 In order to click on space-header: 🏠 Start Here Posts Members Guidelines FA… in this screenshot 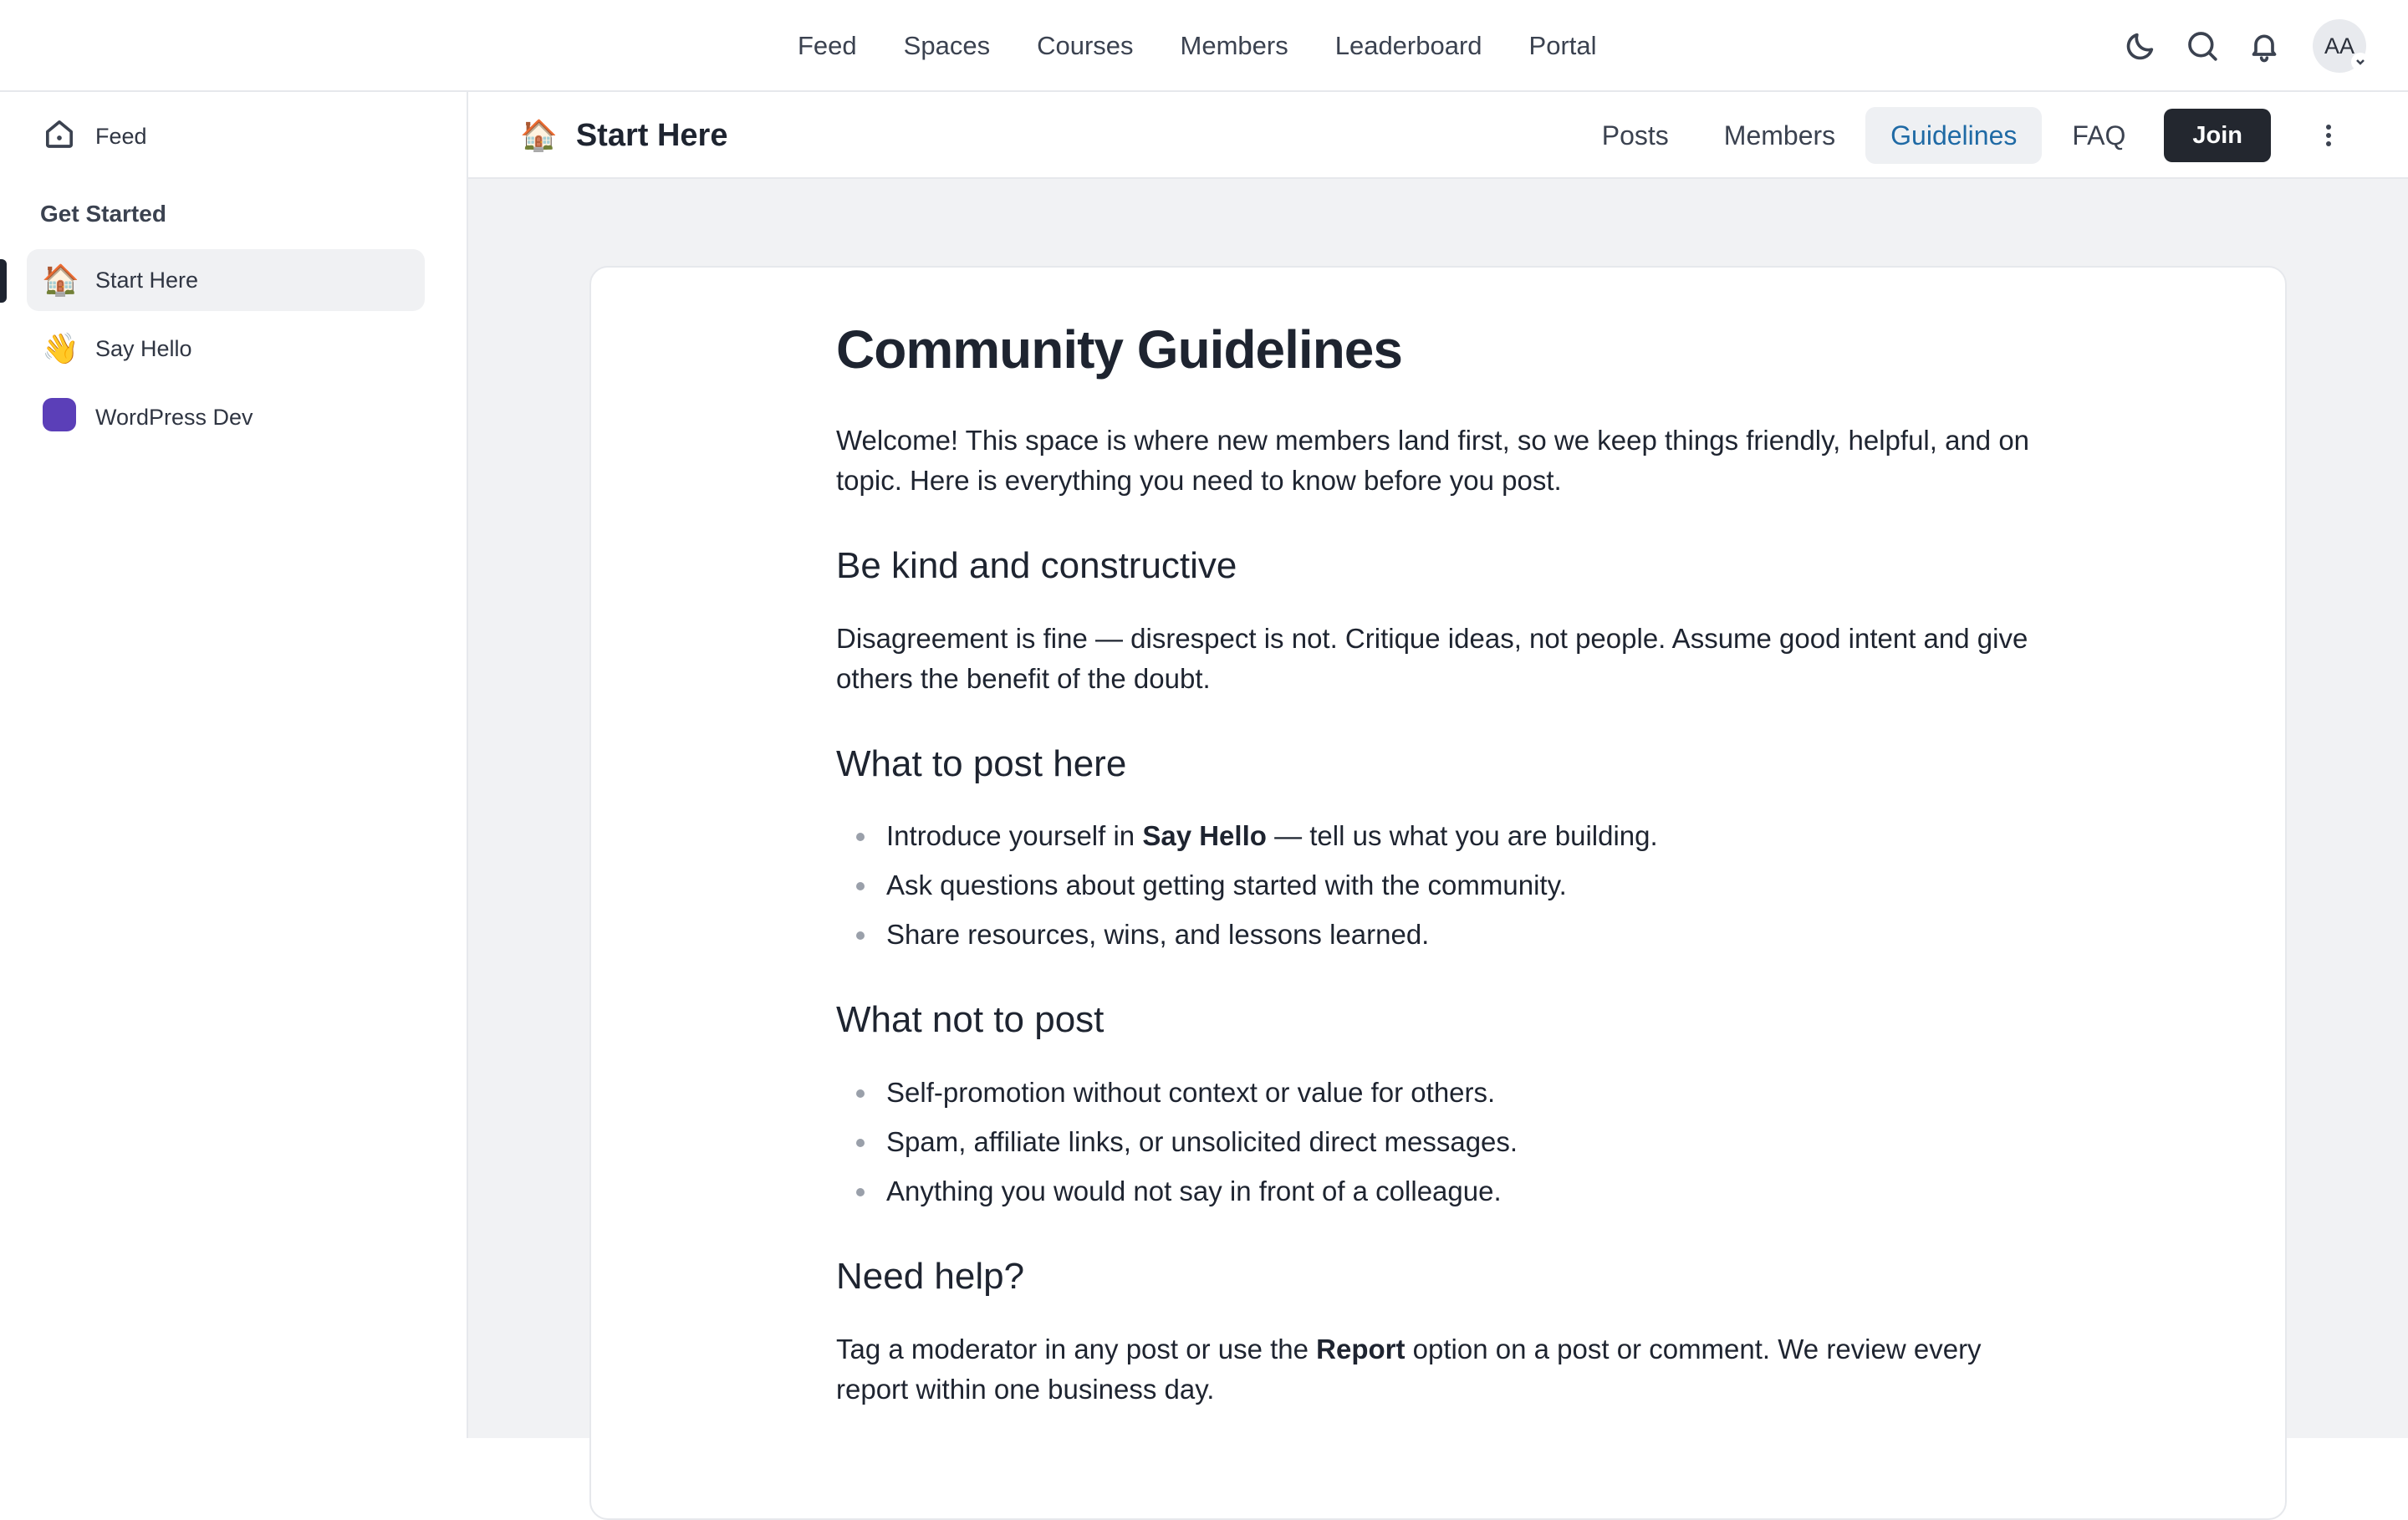, I will do `click(1438, 135)`.